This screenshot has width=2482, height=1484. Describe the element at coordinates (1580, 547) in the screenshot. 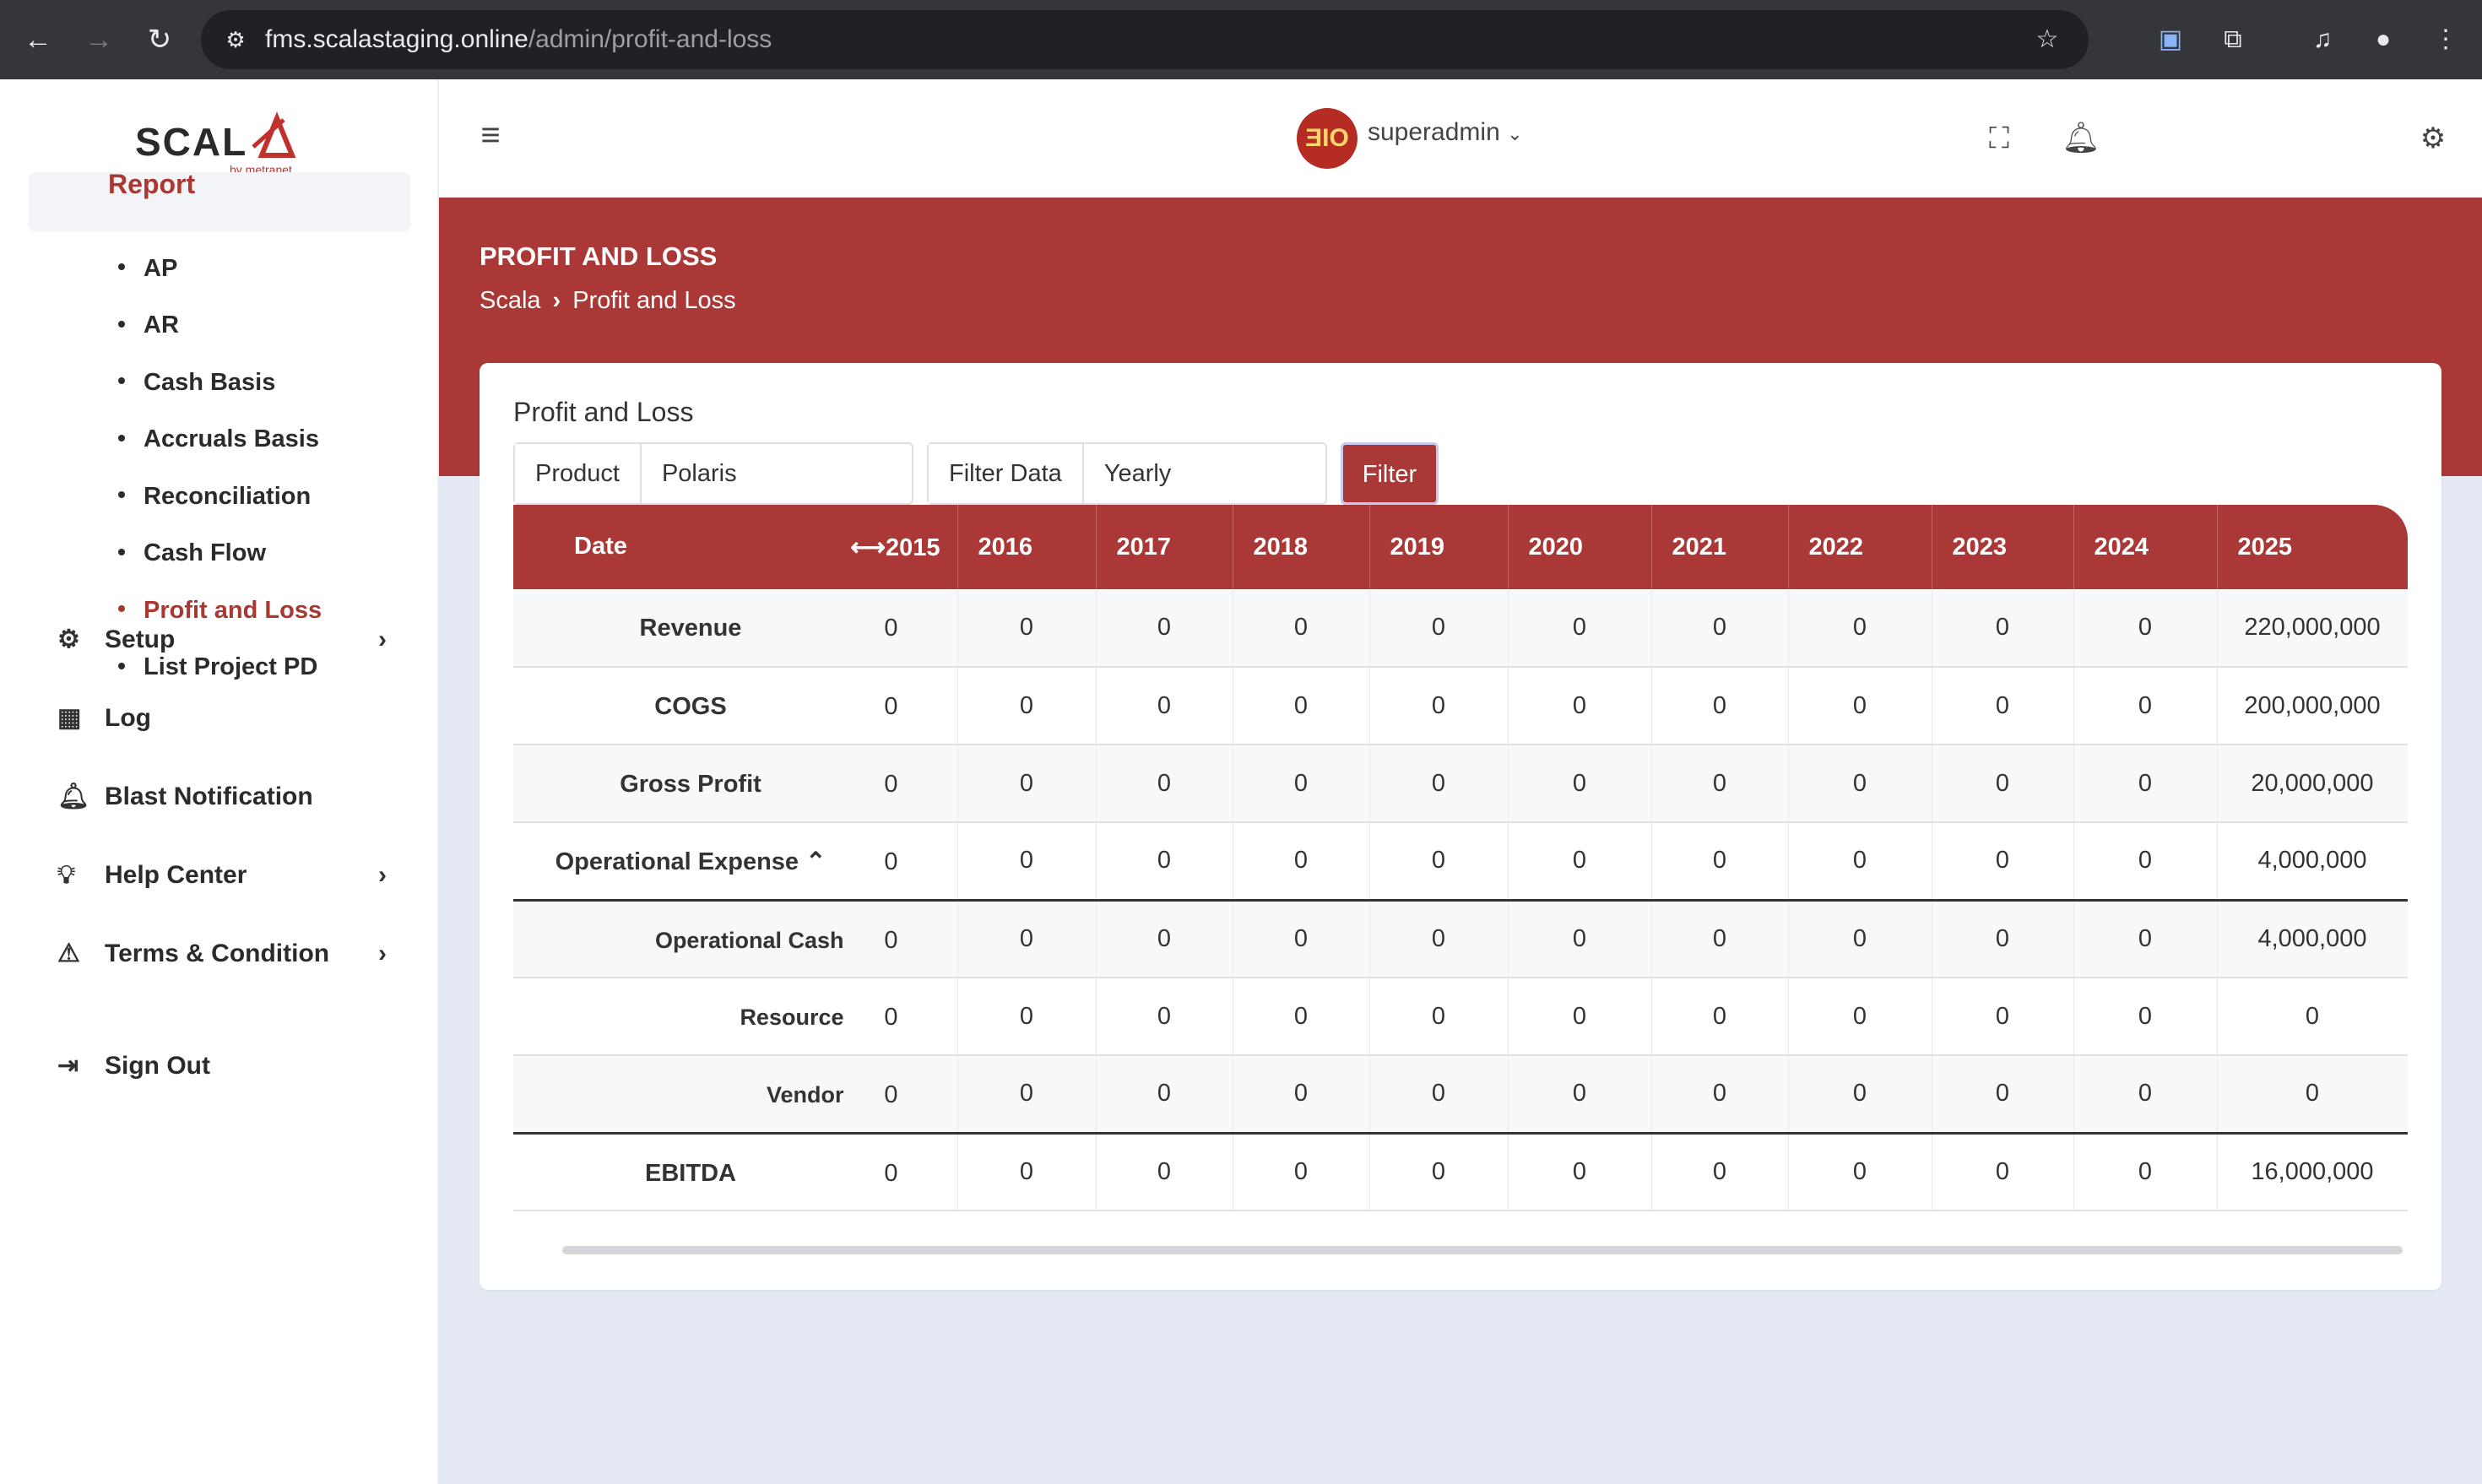

I see `year-header-2020: 2020` at that location.